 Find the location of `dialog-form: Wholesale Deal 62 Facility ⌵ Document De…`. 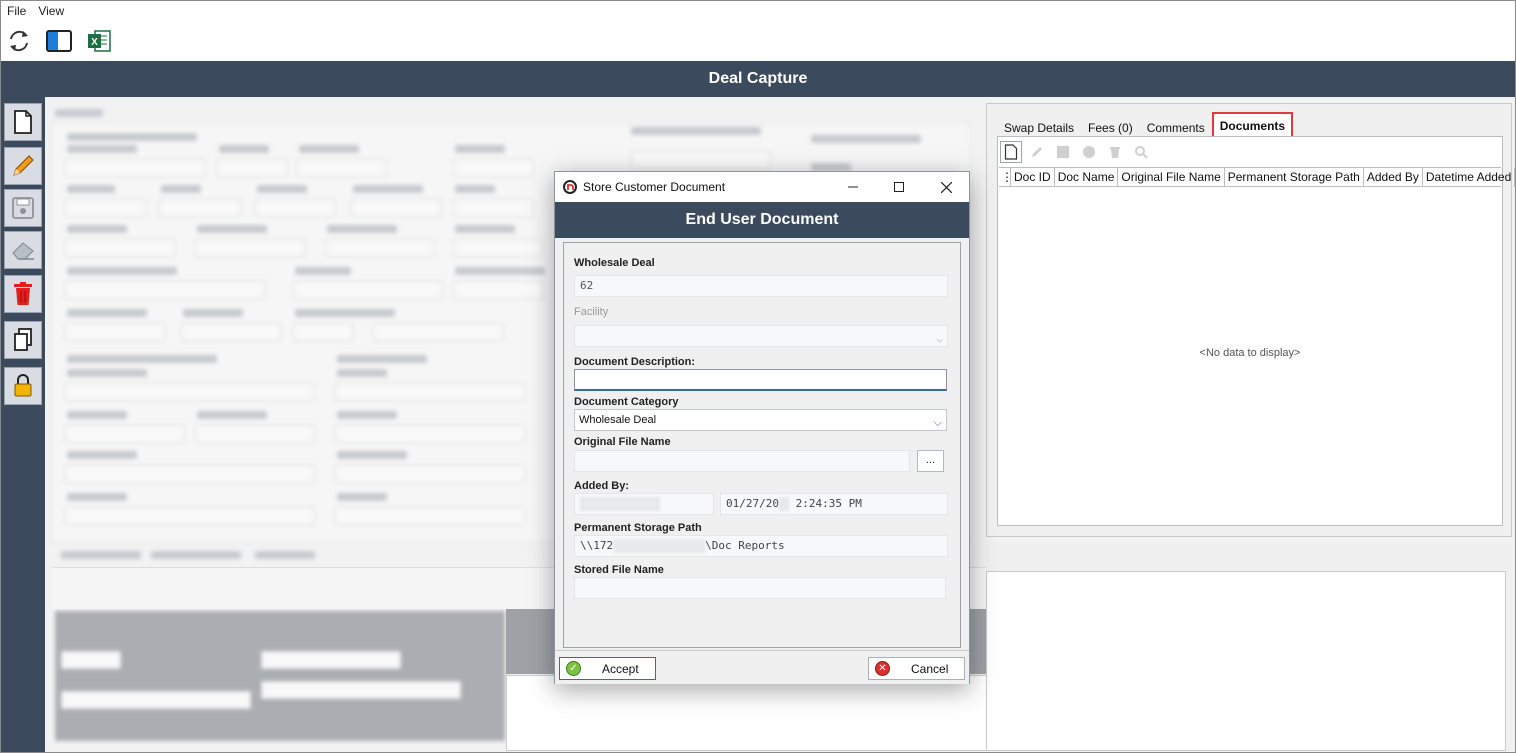

dialog-form: Wholesale Deal 62 Facility ⌵ Document De… is located at coordinates (762, 445).